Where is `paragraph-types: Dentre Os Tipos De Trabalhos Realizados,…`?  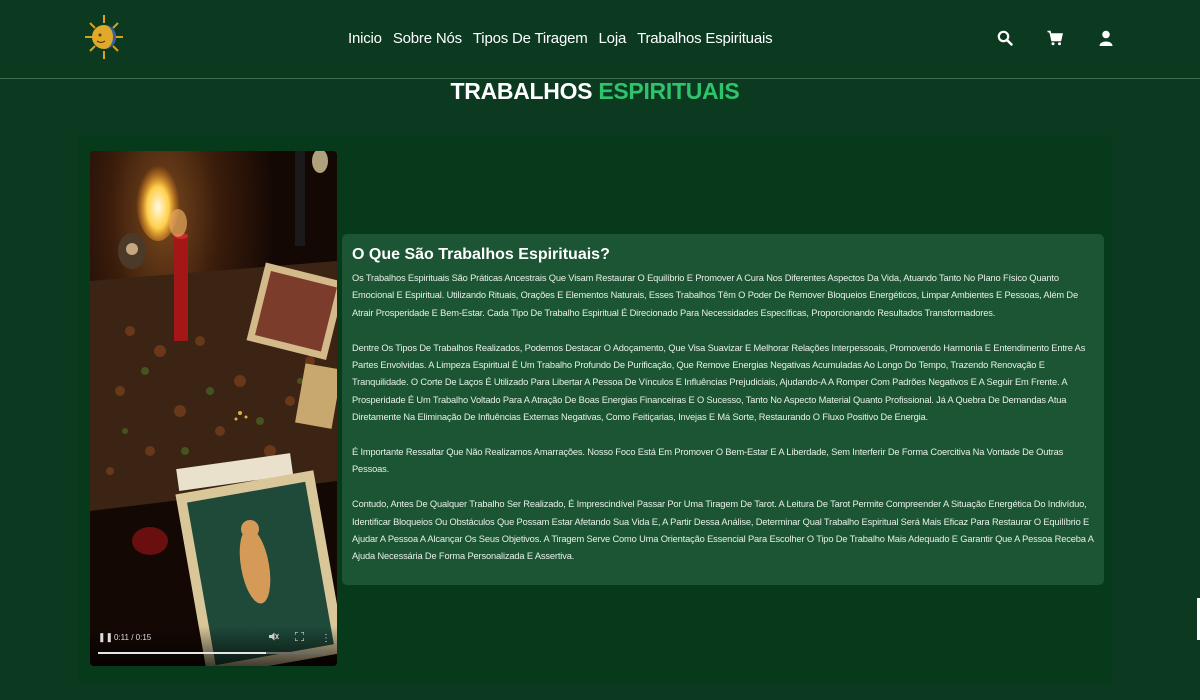 paragraph-types: Dentre Os Tipos De Trabalhos Realizados,… is located at coordinates (719, 382).